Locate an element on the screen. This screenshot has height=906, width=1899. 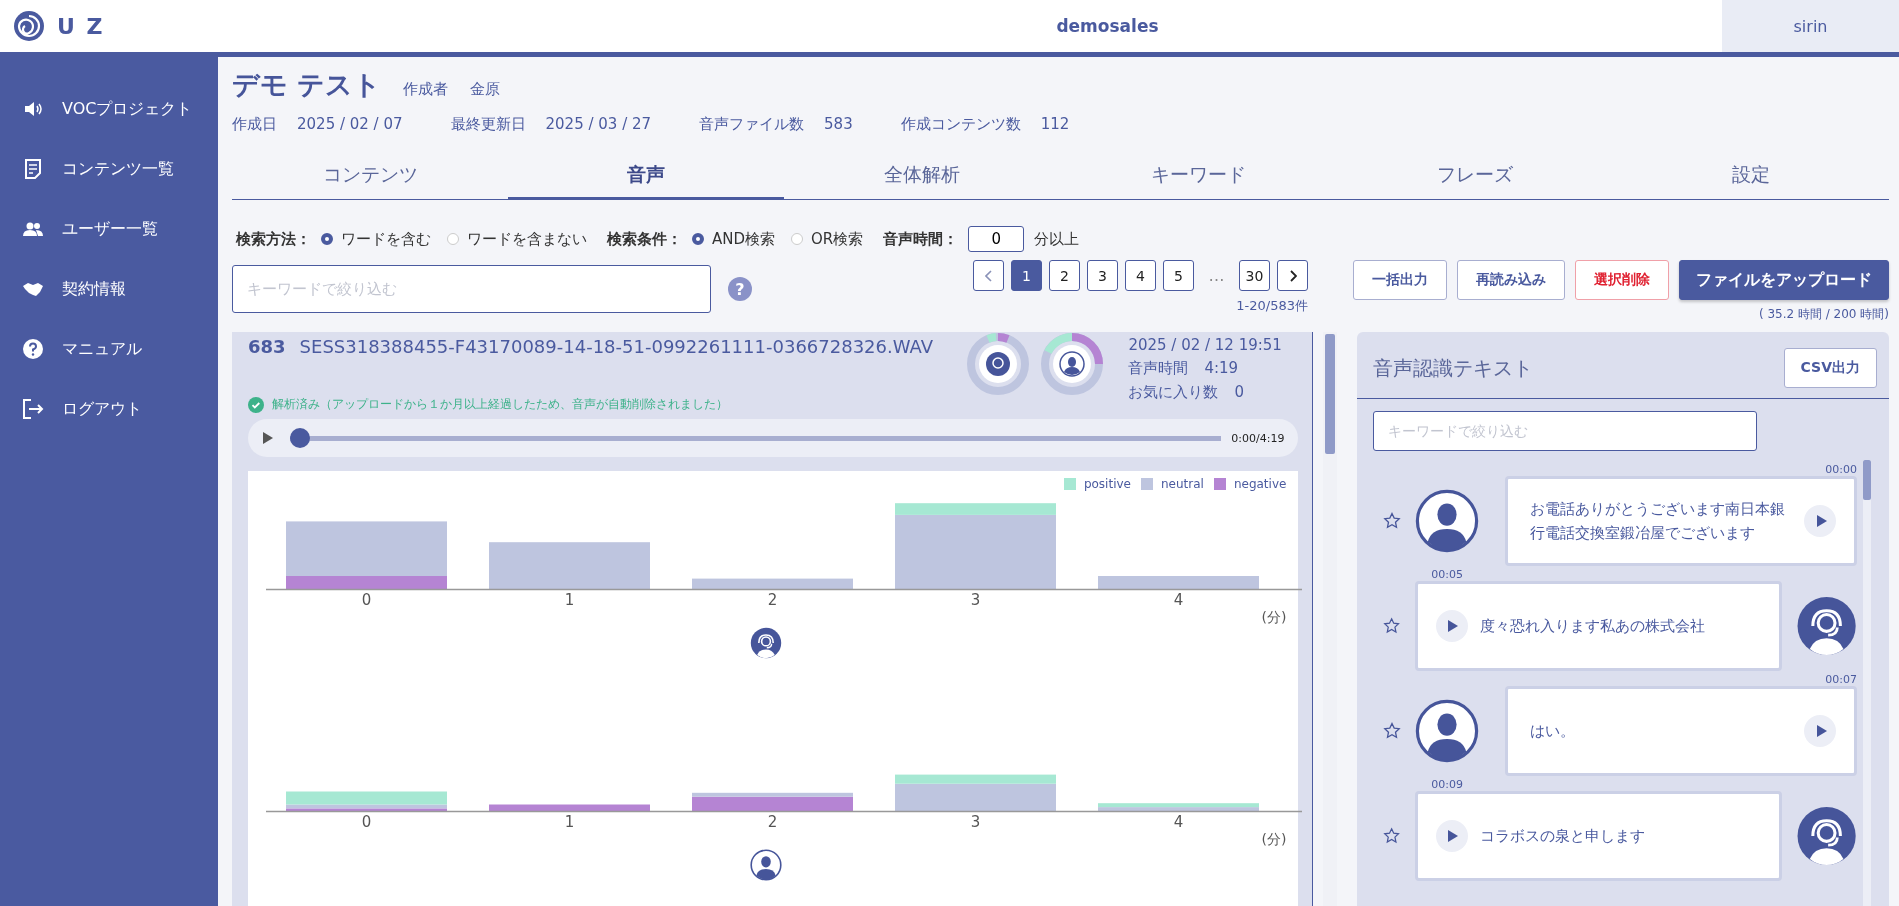
page-button: 2 is located at coordinates (1064, 275).